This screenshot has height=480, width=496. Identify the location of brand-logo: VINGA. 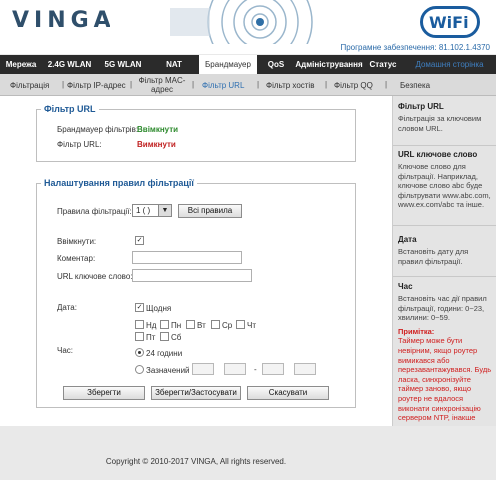
(64, 20).